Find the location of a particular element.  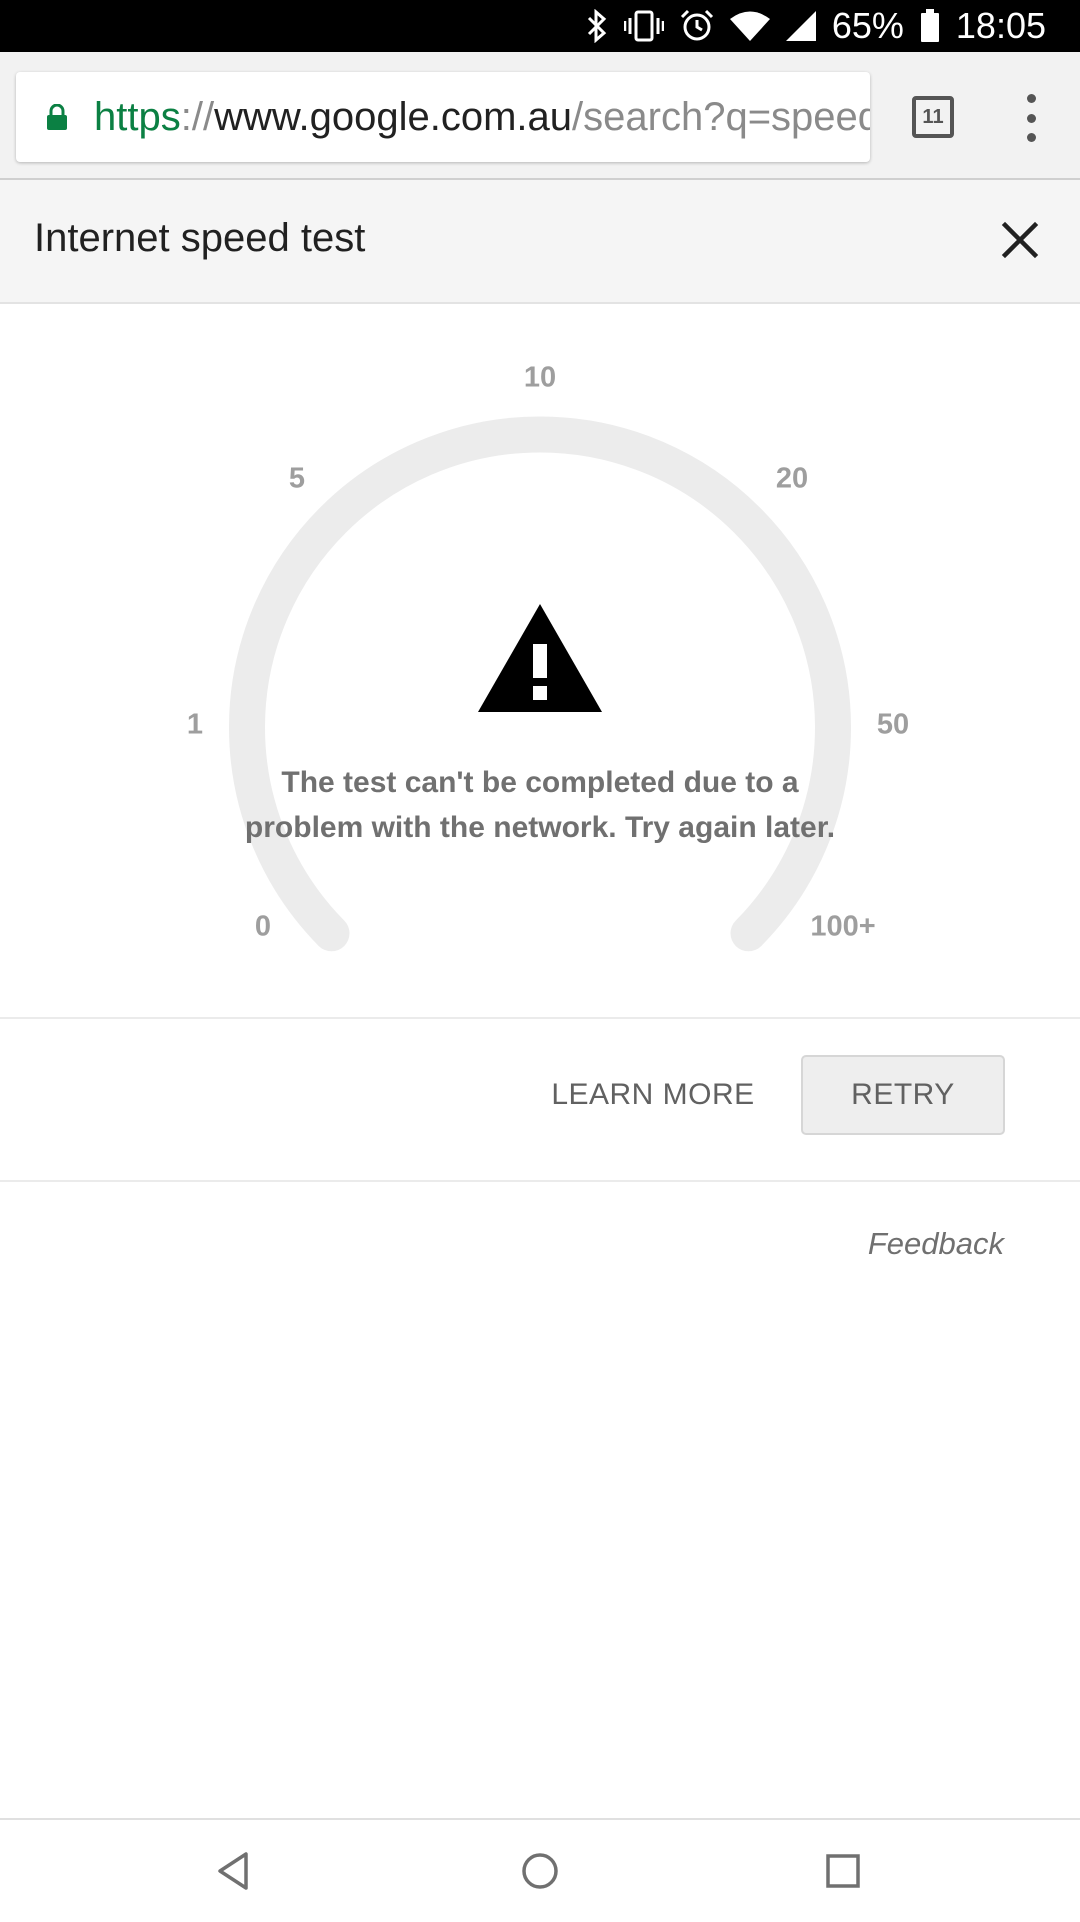

home-icon is located at coordinates (540, 1871).